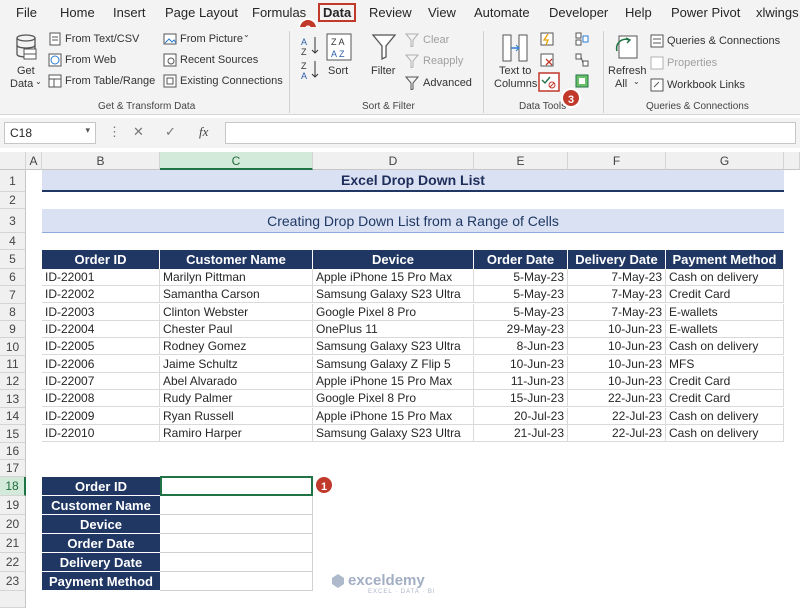  What do you see at coordinates (101, 416) in the screenshot?
I see `table-cell: ID-22009` at bounding box center [101, 416].